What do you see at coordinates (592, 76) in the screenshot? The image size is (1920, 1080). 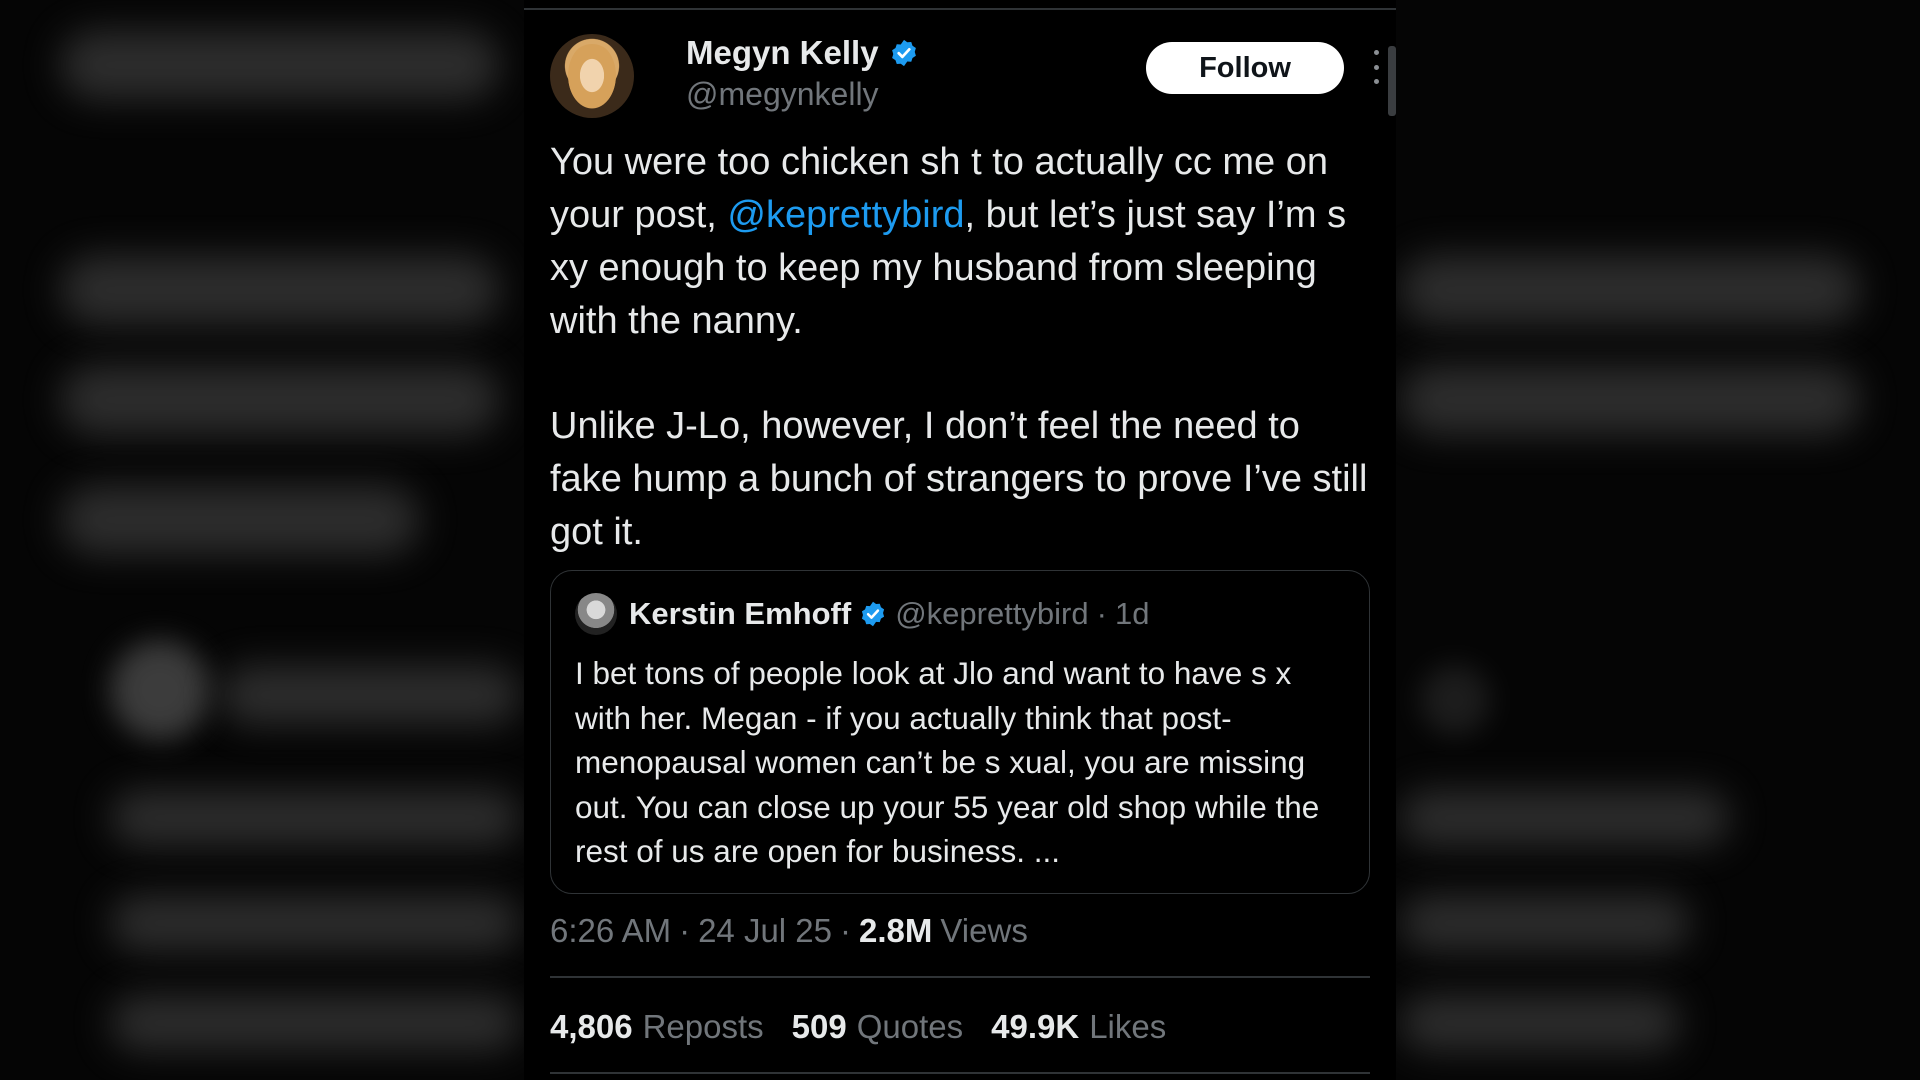 I see `author-avatar` at bounding box center [592, 76].